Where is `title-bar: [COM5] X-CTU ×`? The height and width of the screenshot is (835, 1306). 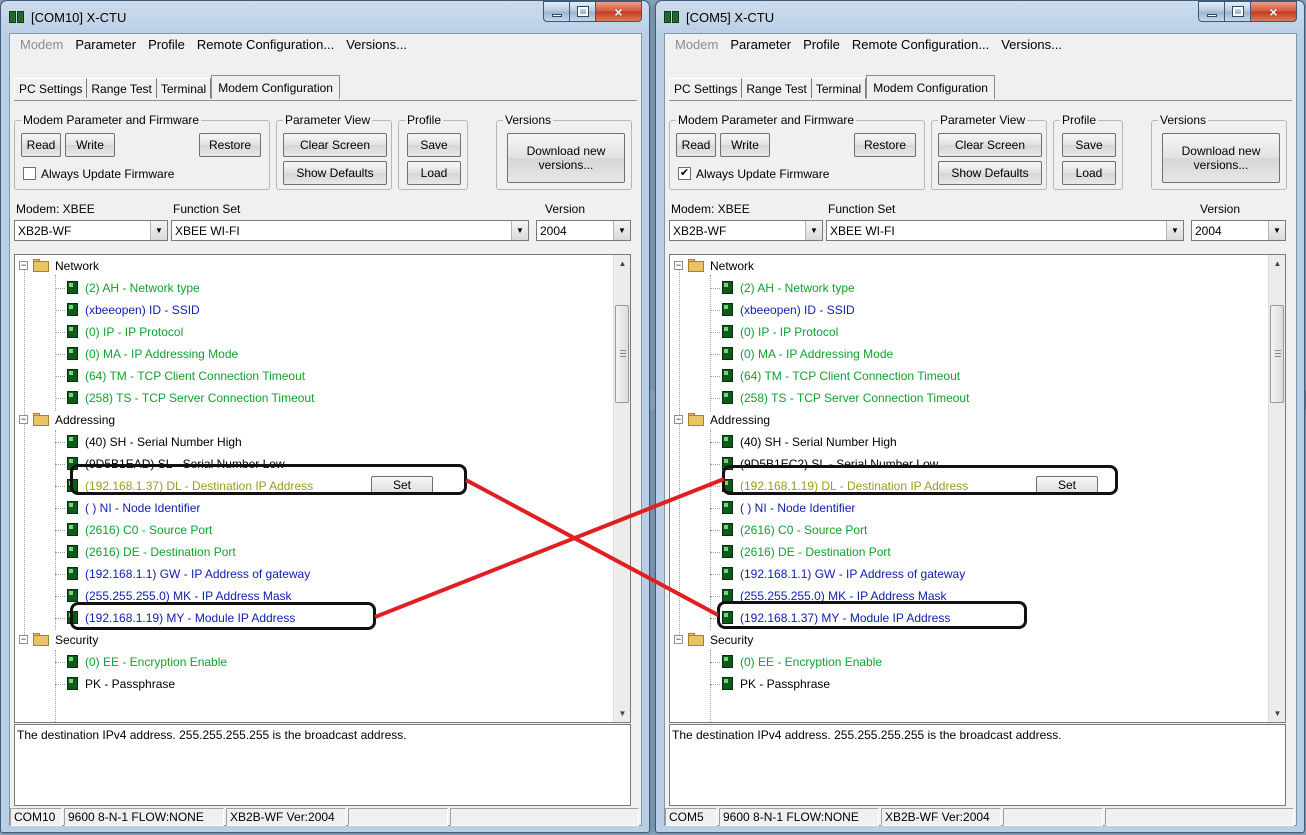 title-bar: [COM5] X-CTU × is located at coordinates (980, 17).